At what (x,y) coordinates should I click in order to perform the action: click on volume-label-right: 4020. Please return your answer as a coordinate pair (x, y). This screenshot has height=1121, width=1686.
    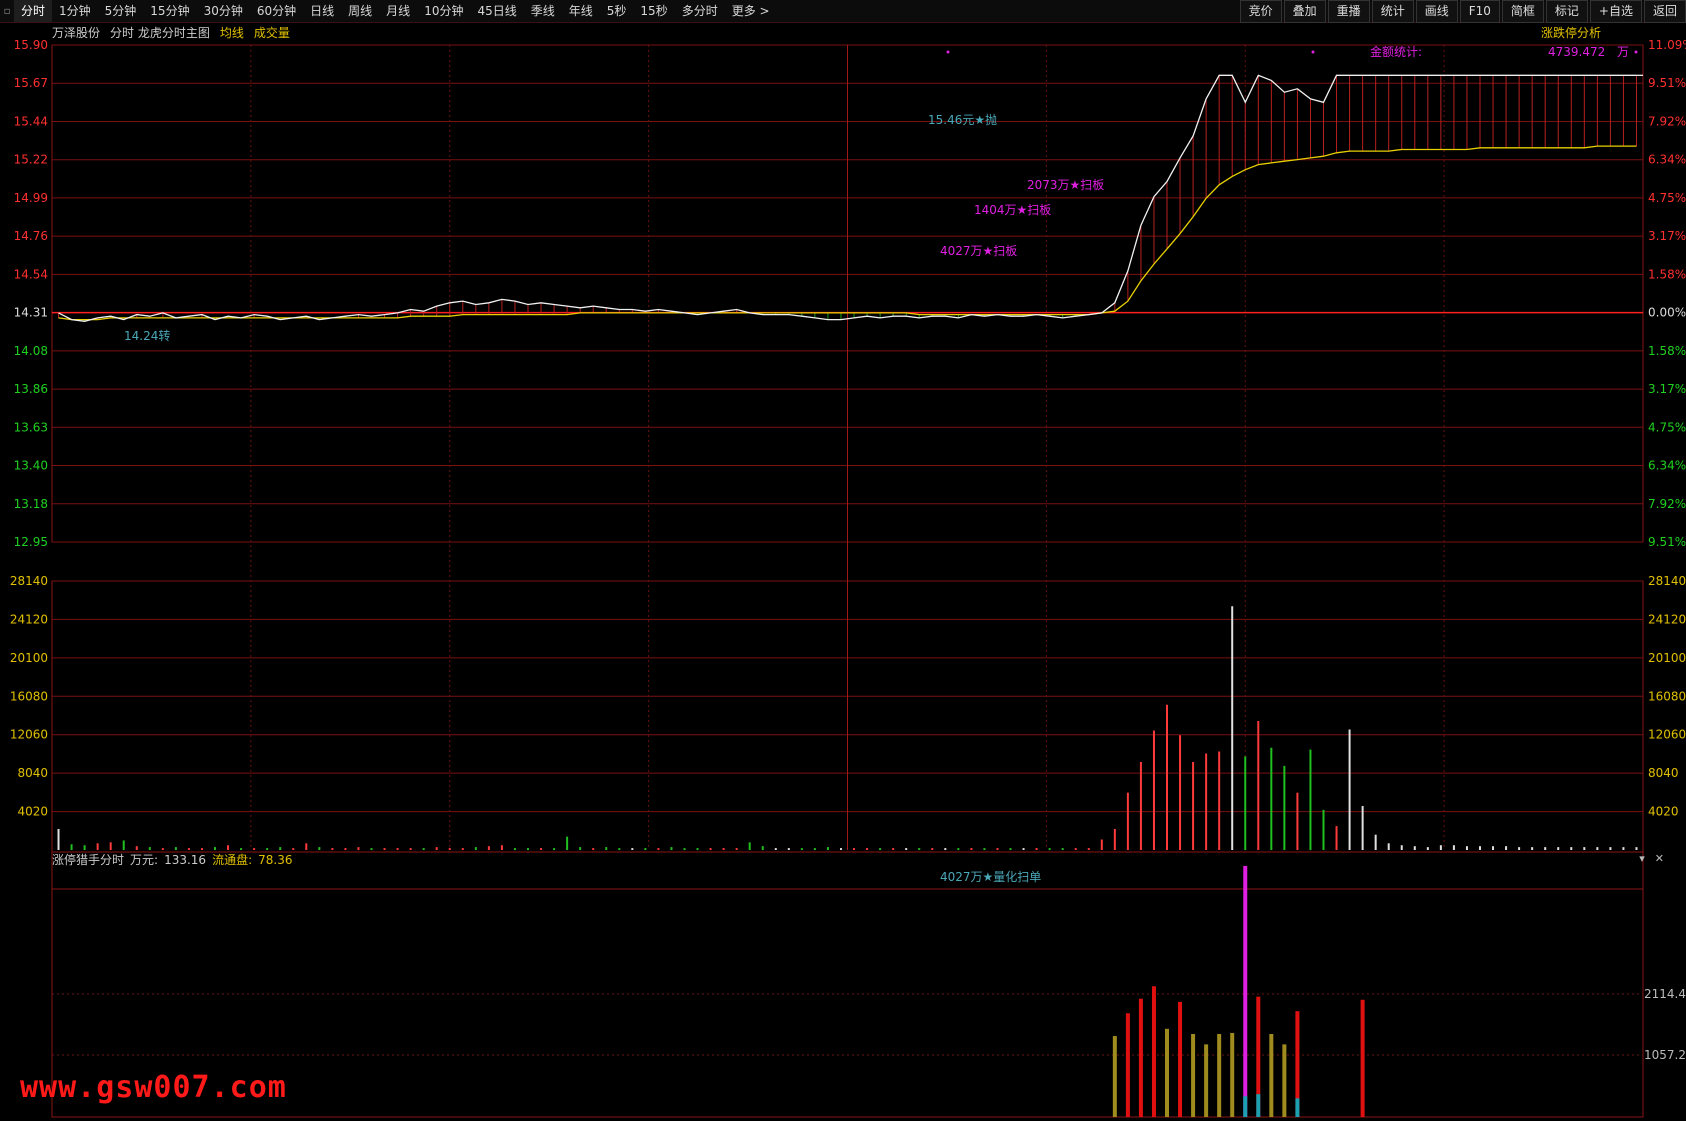
    Looking at the image, I should click on (1663, 812).